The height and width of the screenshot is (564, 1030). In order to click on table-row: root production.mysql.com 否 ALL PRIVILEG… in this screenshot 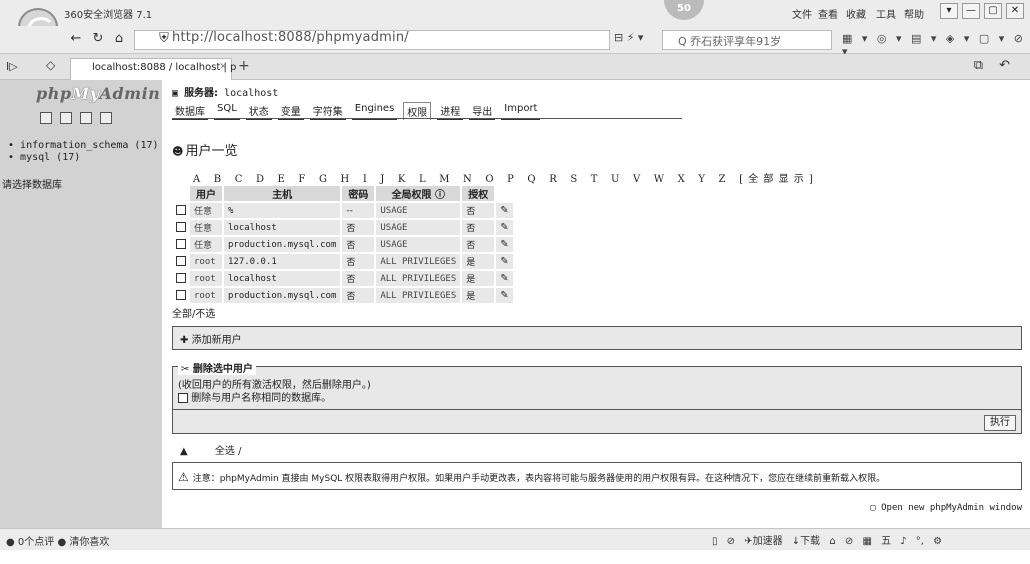, I will do `click(343, 295)`.